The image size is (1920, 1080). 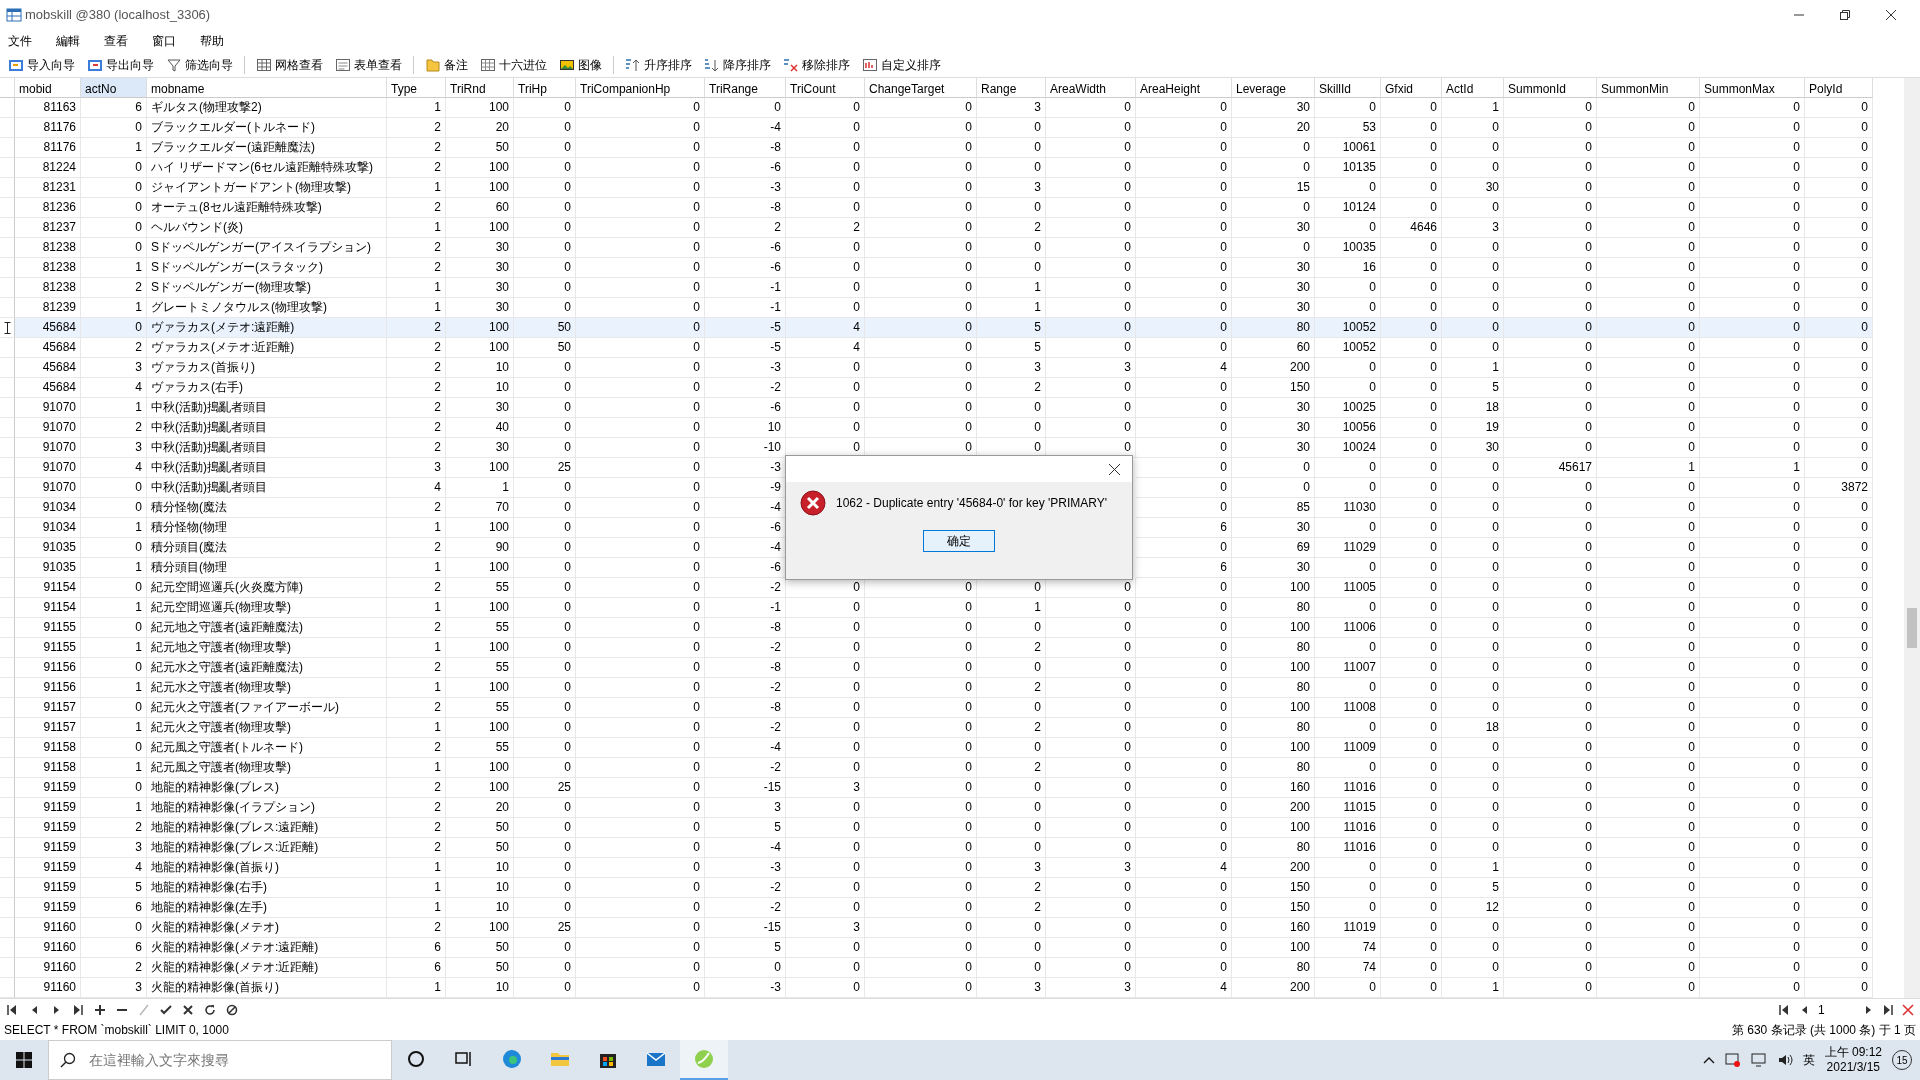 What do you see at coordinates (959, 541) in the screenshot?
I see `ok-button: 确定` at bounding box center [959, 541].